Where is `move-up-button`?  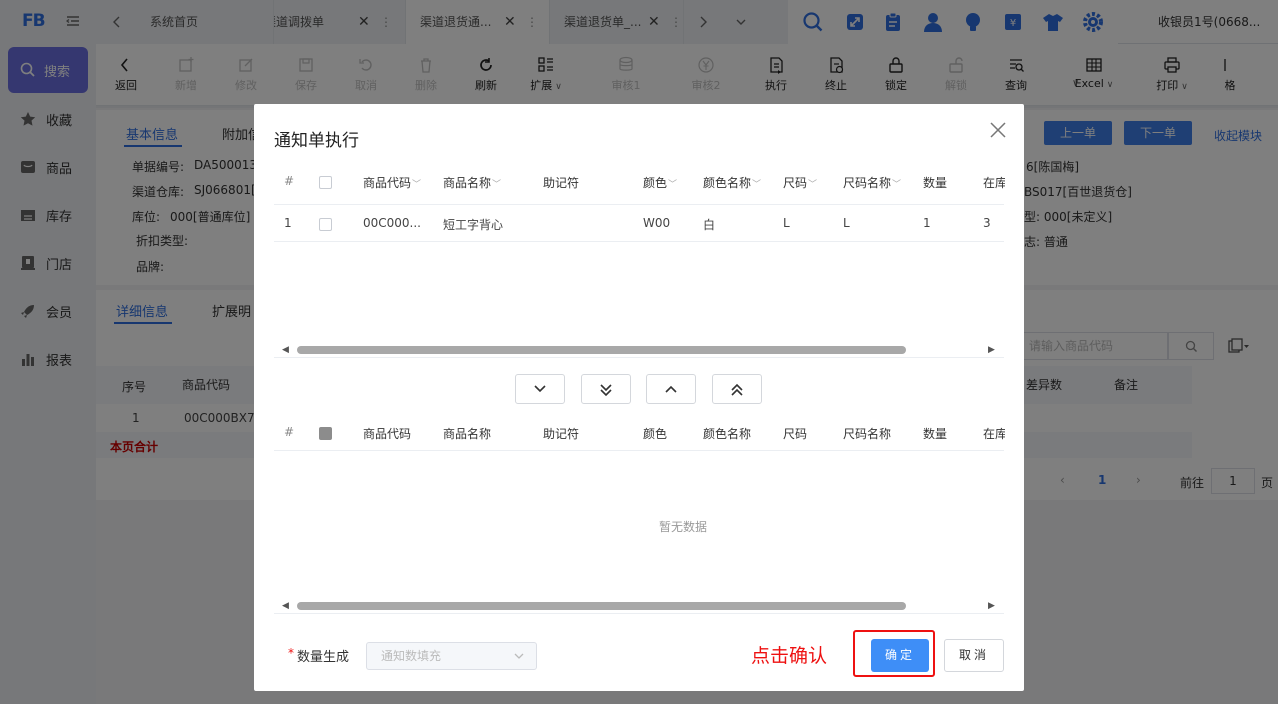 move-up-button is located at coordinates (671, 389).